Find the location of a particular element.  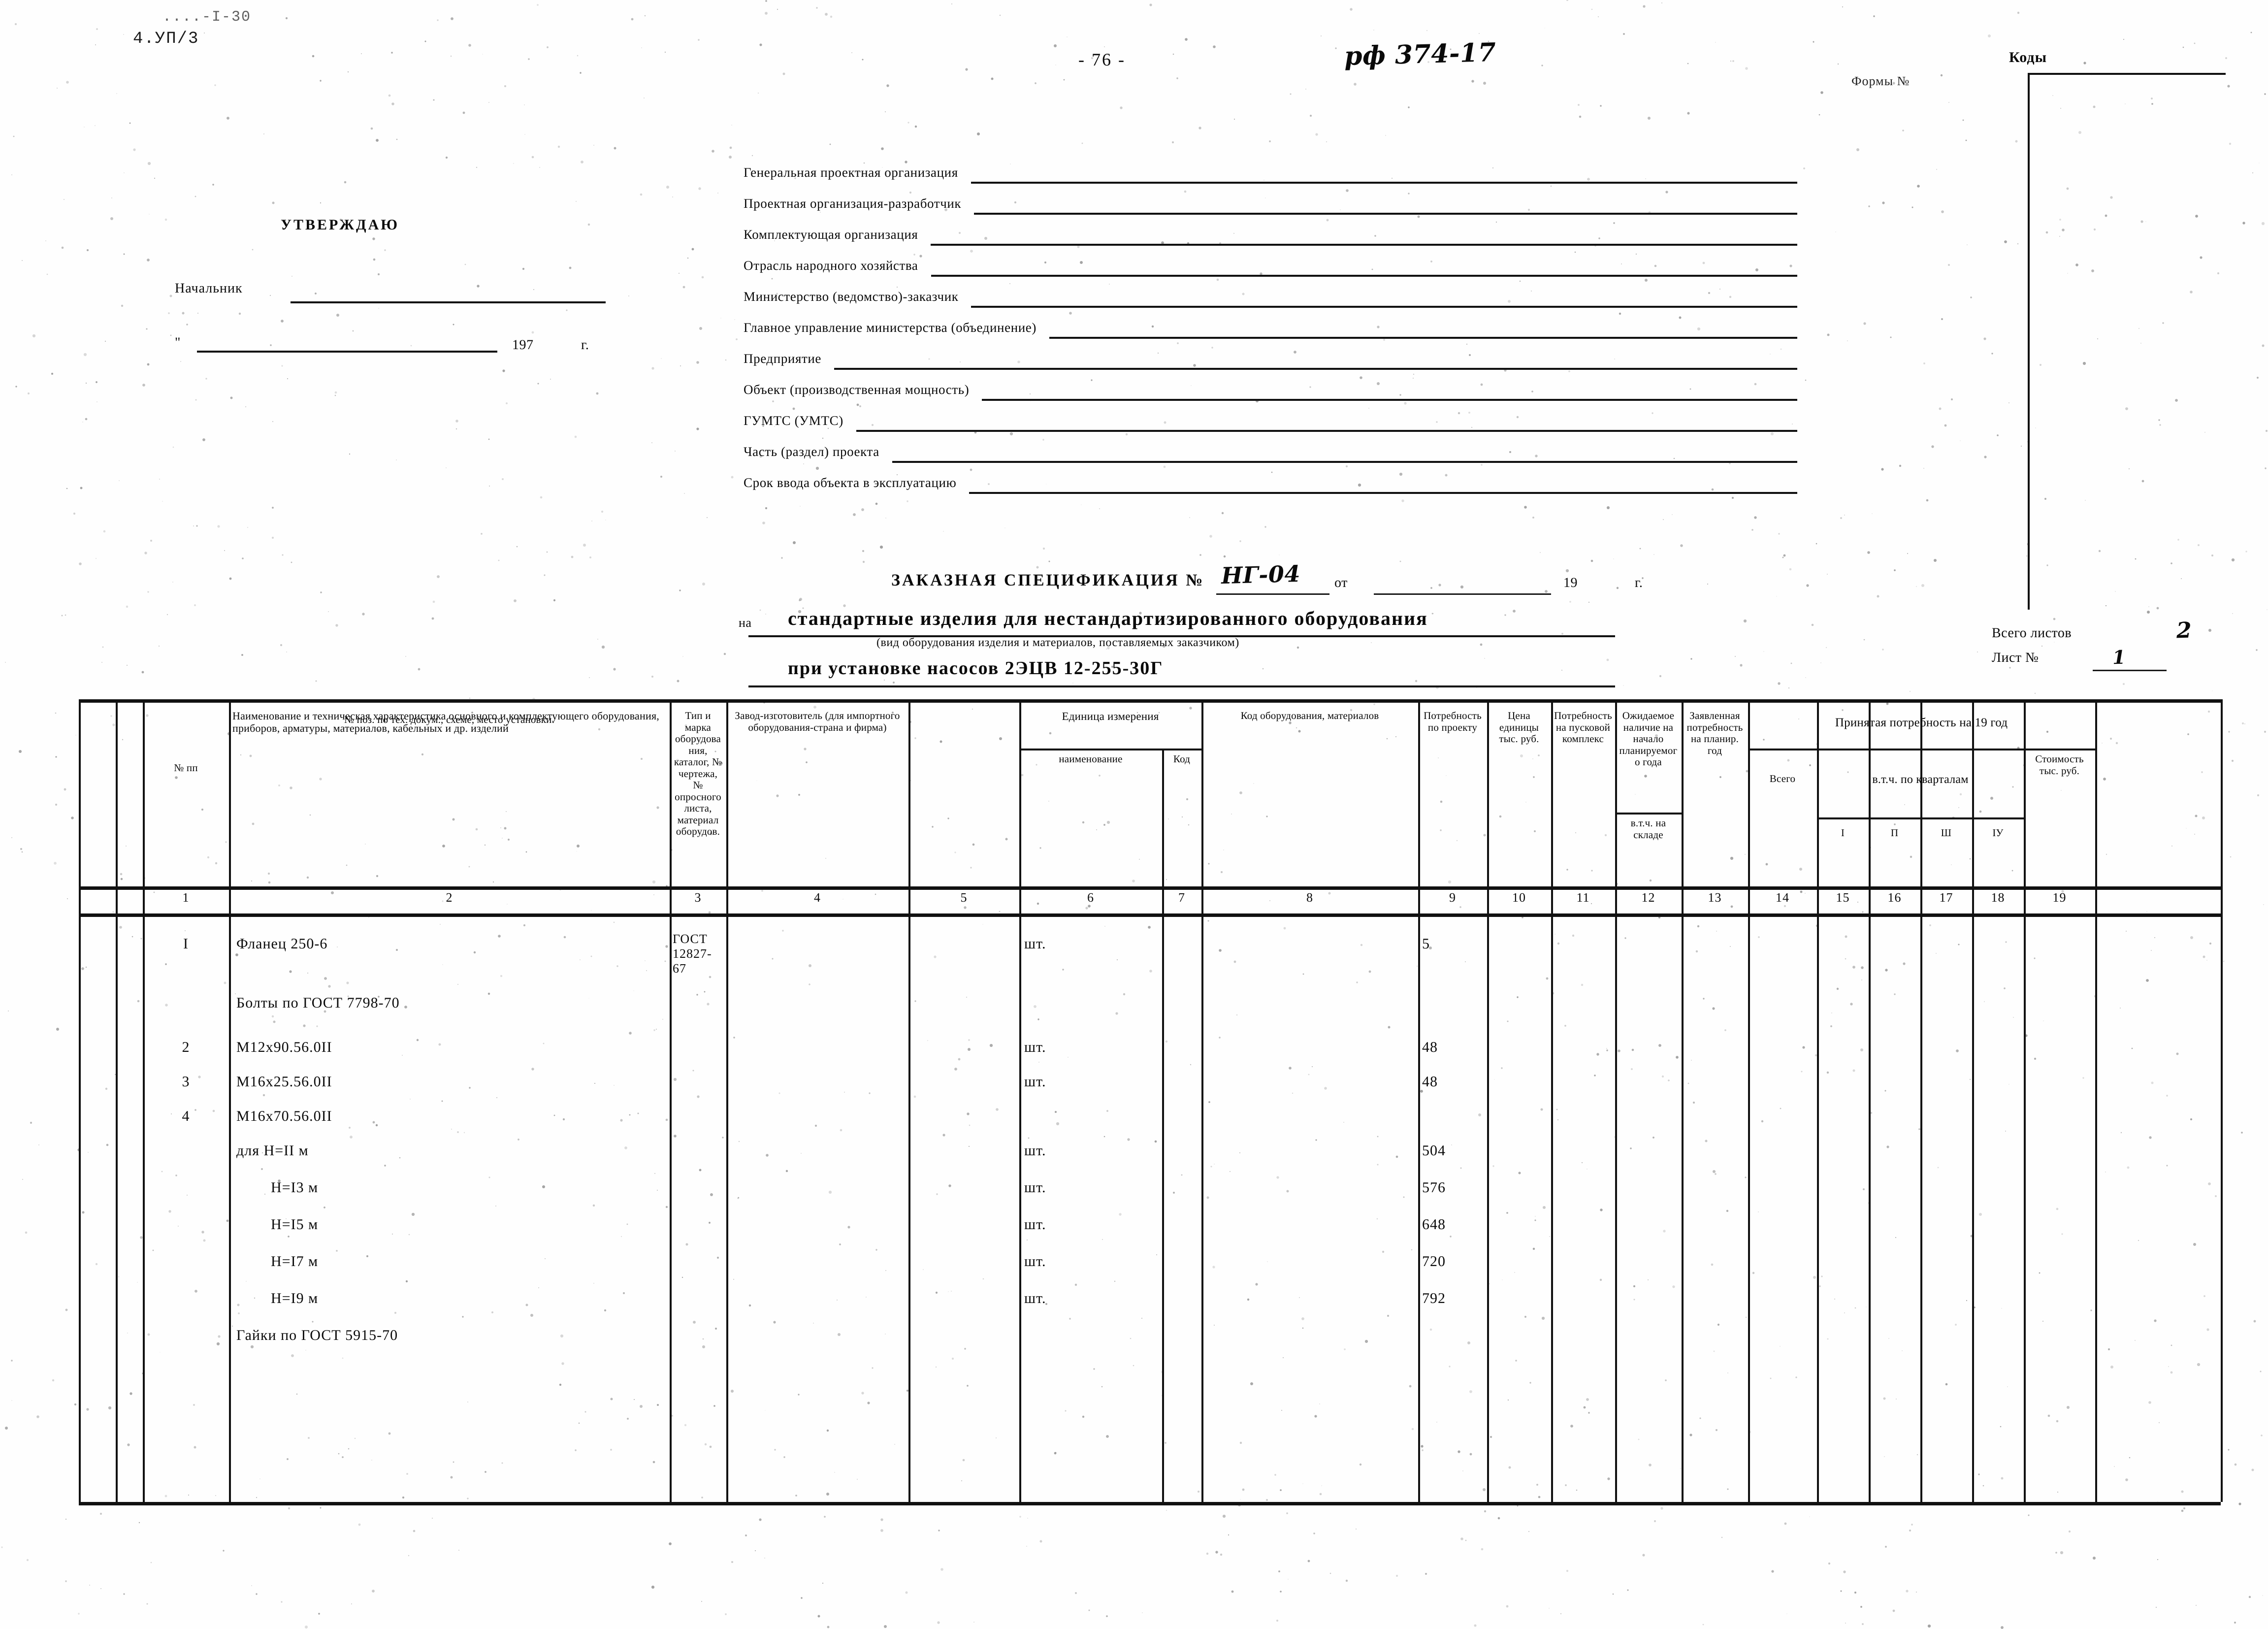

table-header-col-18: IУ is located at coordinates (1998, 833).